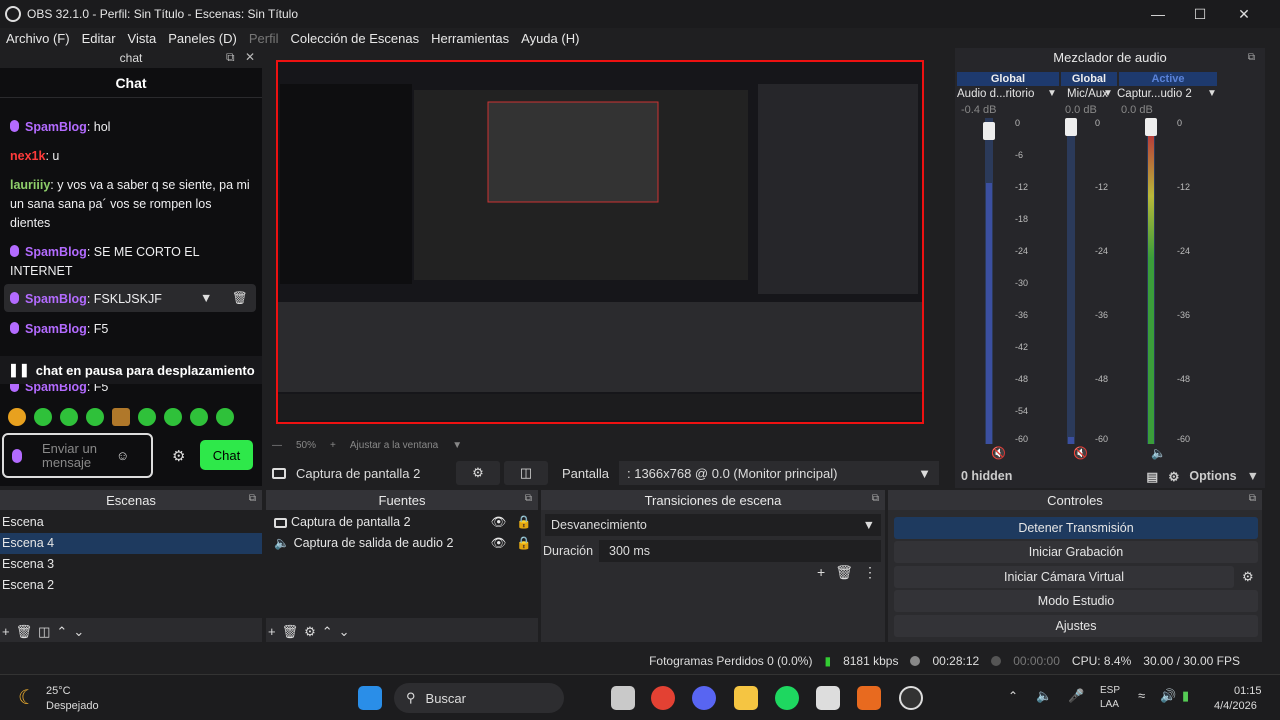 The width and height of the screenshot is (1280, 720). Describe the element at coordinates (623, 698) in the screenshot. I see `task-view-icon` at that location.